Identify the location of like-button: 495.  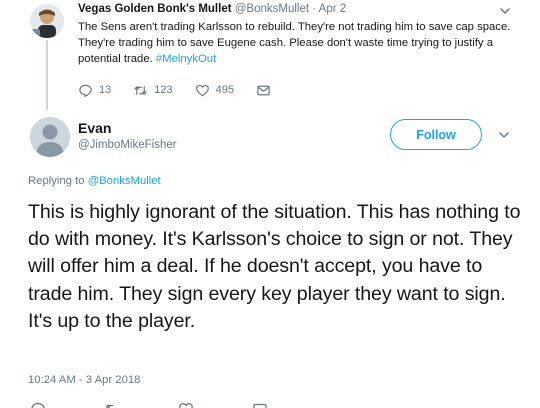
(214, 90).